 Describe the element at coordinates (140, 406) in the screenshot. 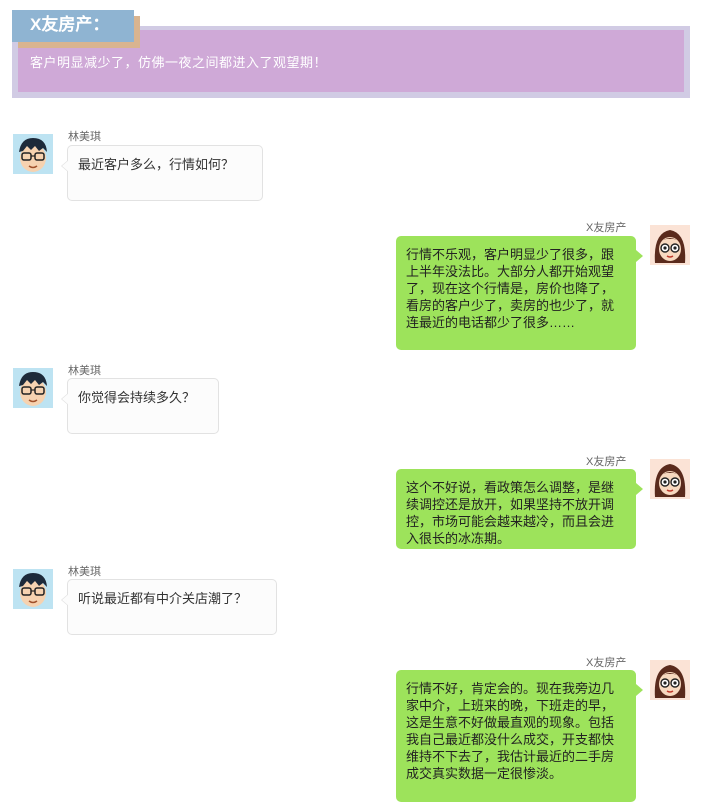

I see `message-bubble: 你觉得会持续多久？` at that location.